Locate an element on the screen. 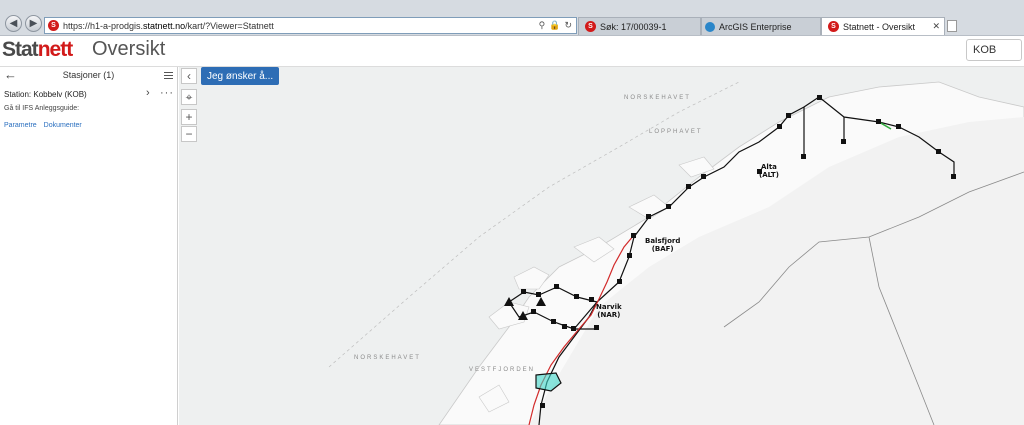  chevron-right-icon: › is located at coordinates (148, 93).